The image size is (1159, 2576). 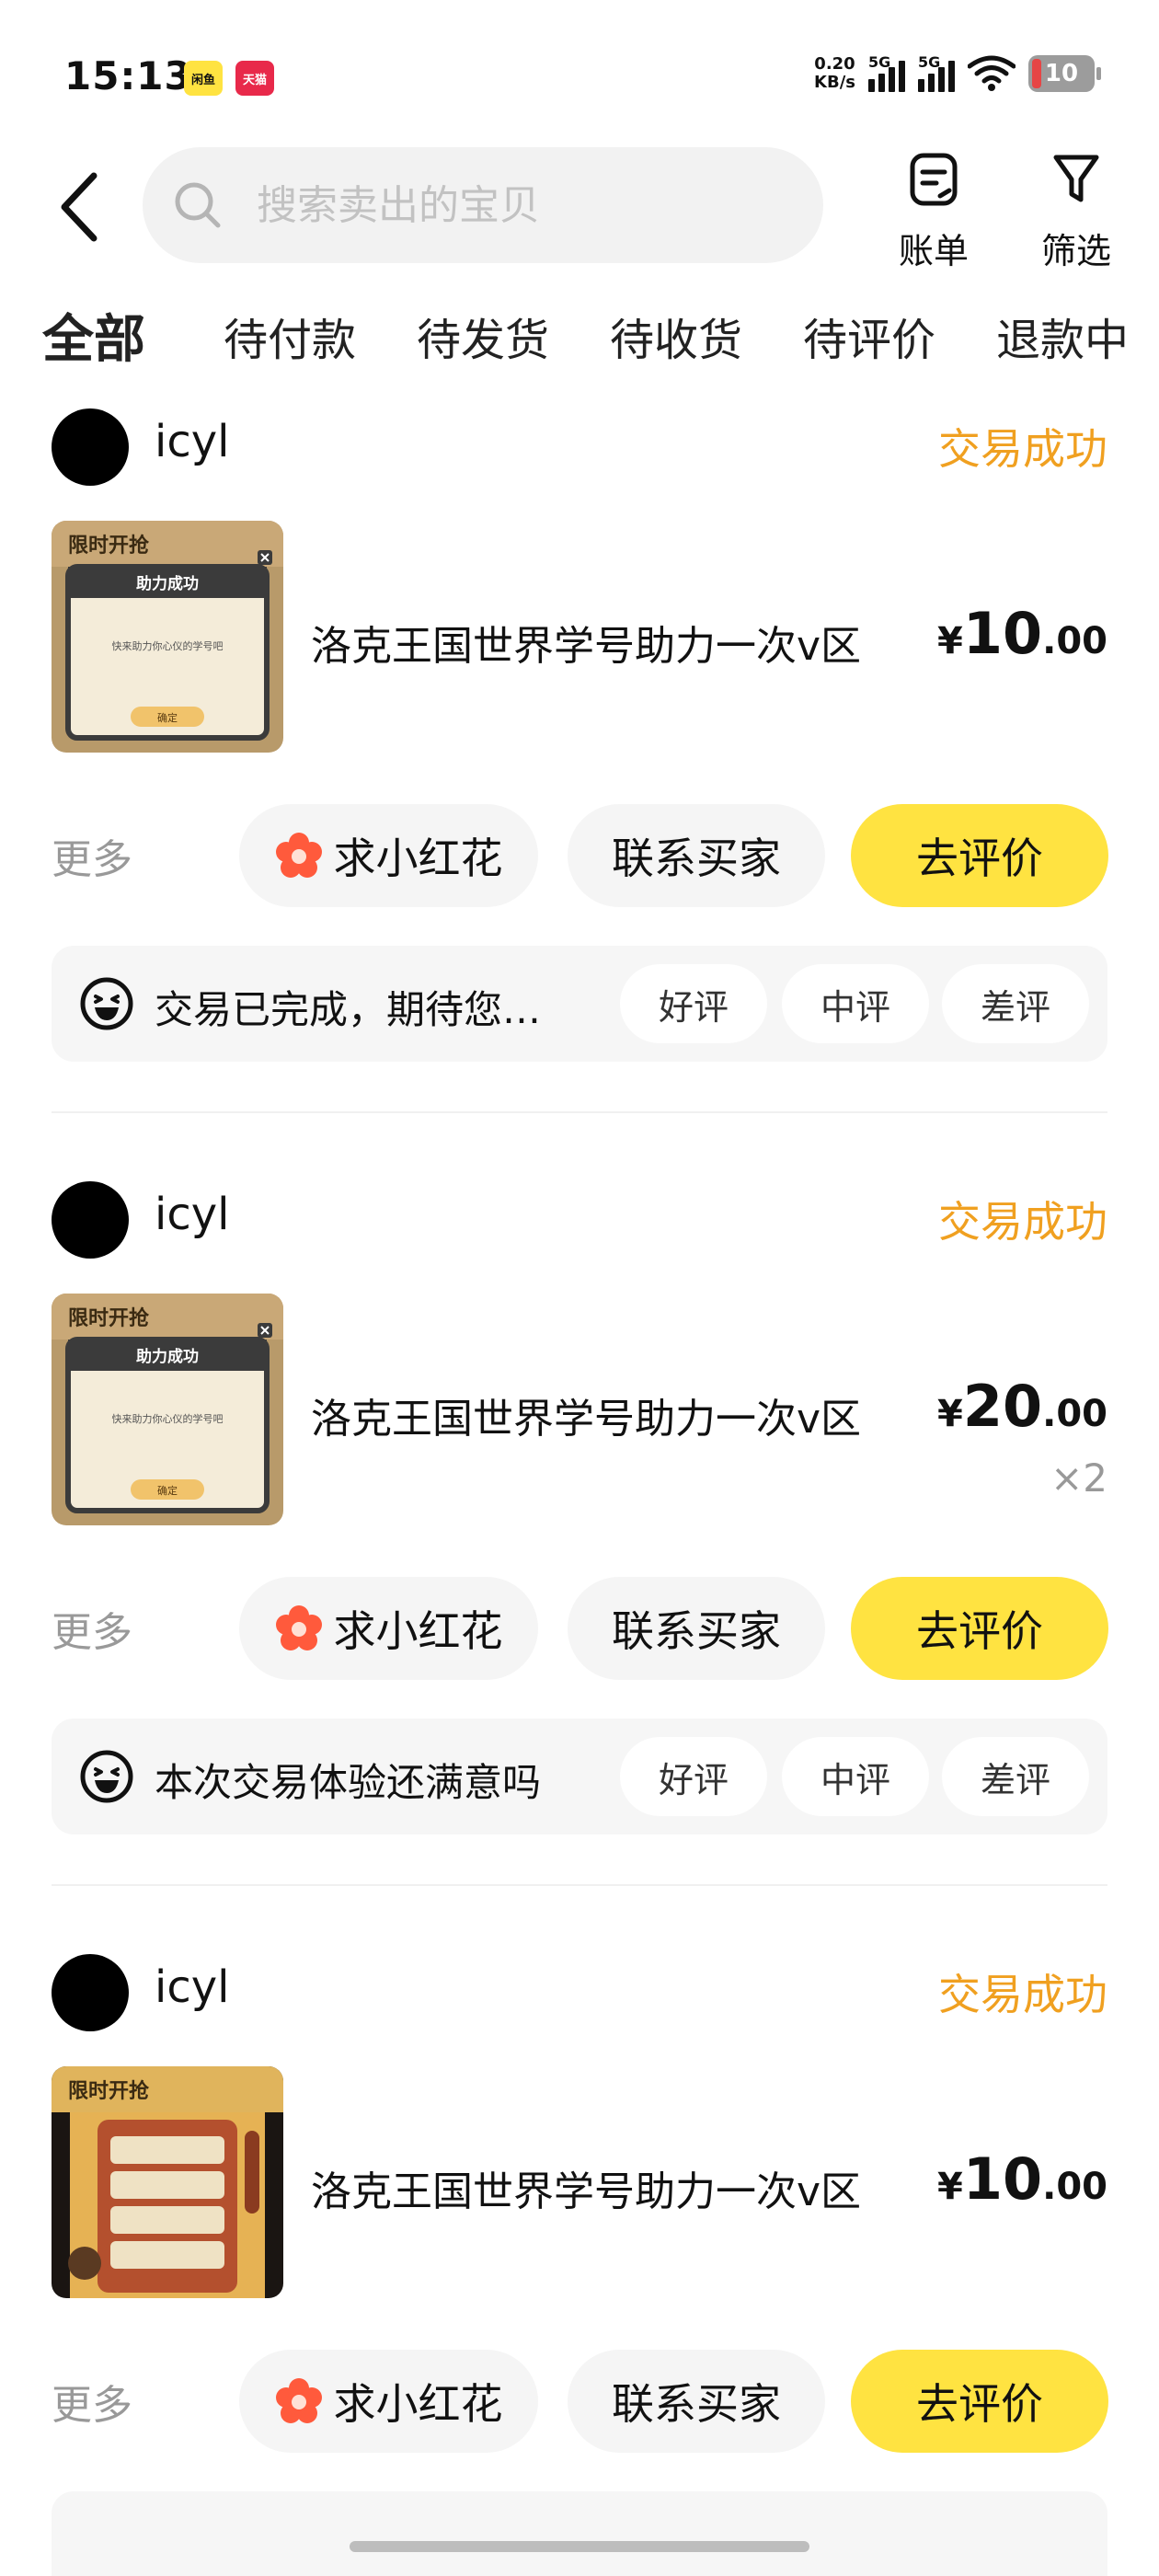 I want to click on status-time: 15:13, so click(x=128, y=75).